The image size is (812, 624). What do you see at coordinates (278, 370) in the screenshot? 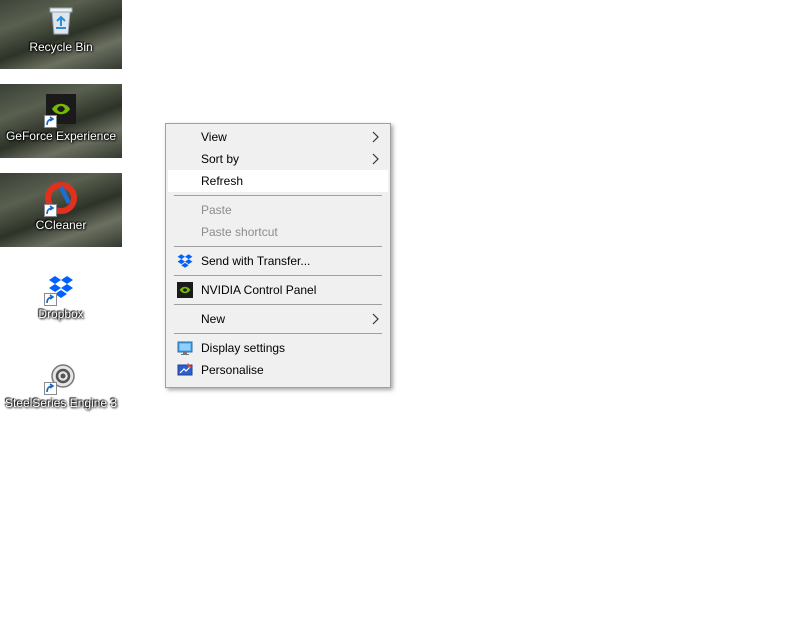
I see `menu-item-personalise: Personalise` at bounding box center [278, 370].